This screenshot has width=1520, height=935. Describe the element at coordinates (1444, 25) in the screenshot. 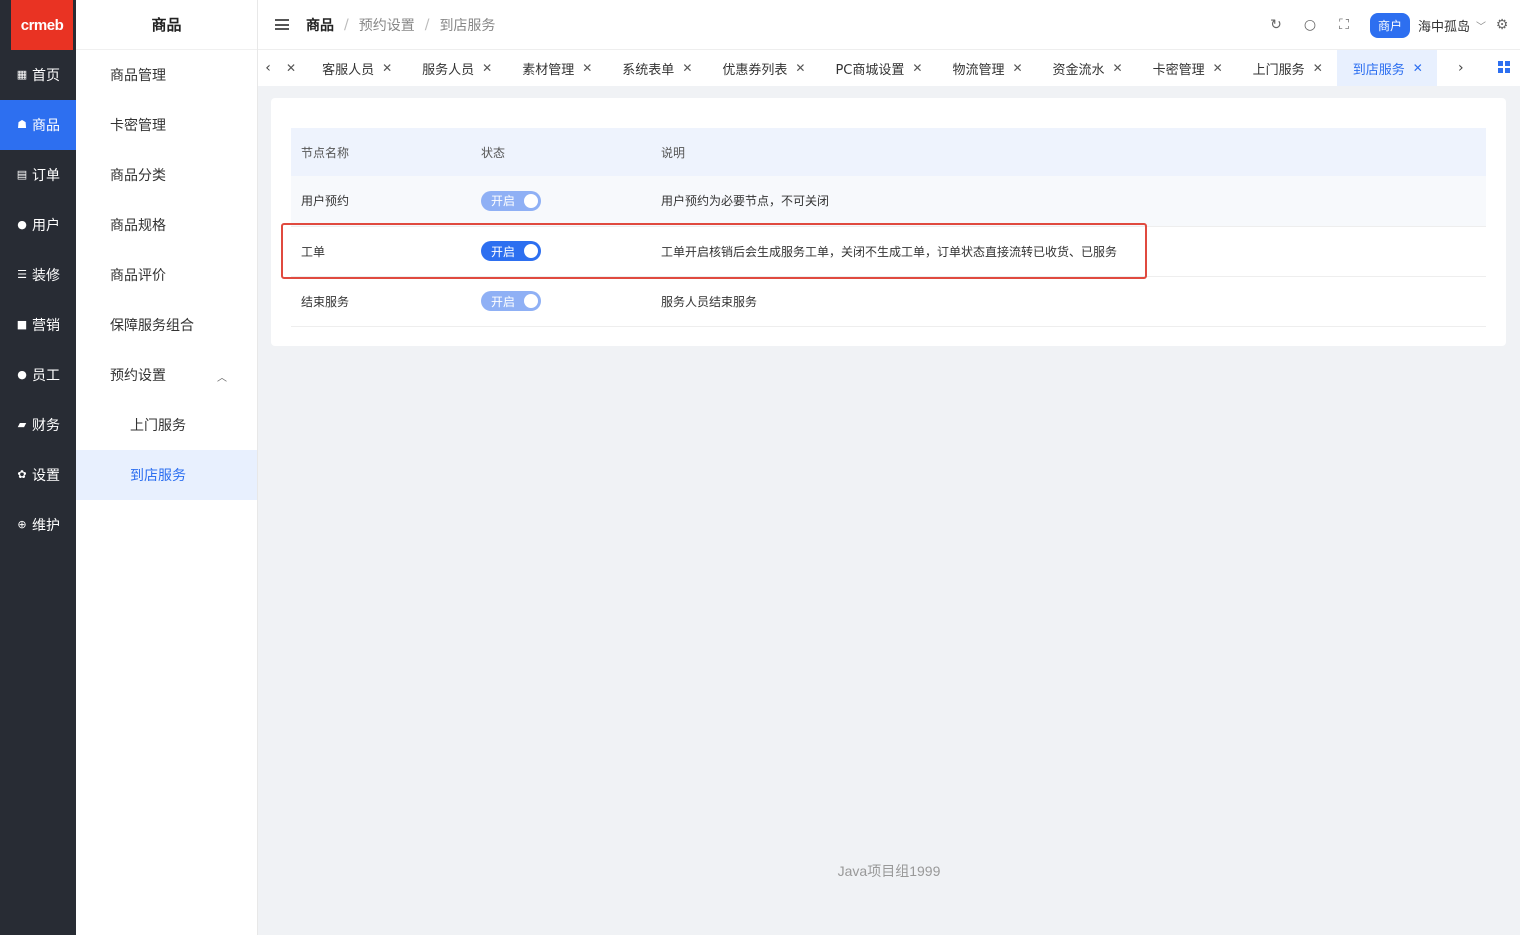

I see `username: 海中孤岛` at that location.